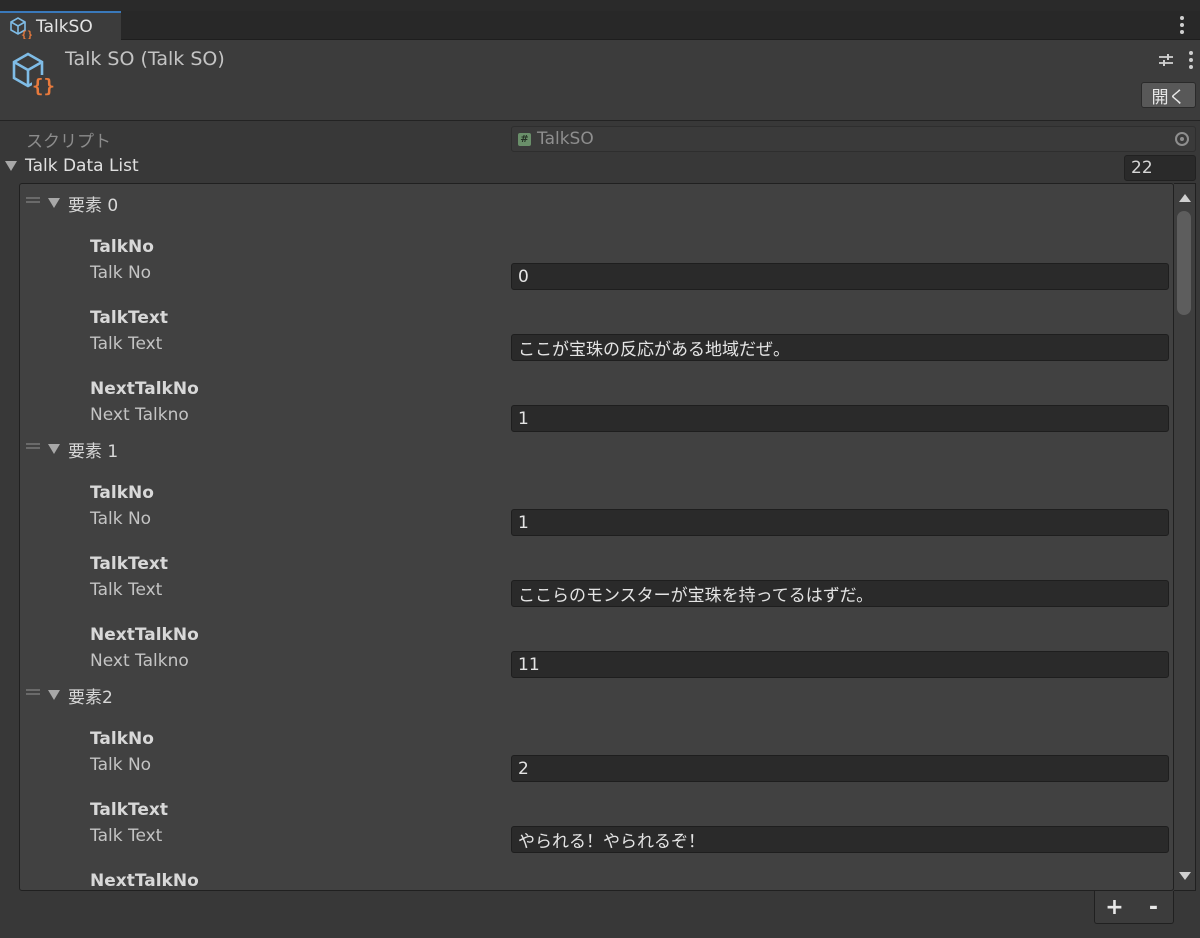 The height and width of the screenshot is (938, 1200). What do you see at coordinates (840, 522) in the screenshot?
I see `talk-no-input: 1` at bounding box center [840, 522].